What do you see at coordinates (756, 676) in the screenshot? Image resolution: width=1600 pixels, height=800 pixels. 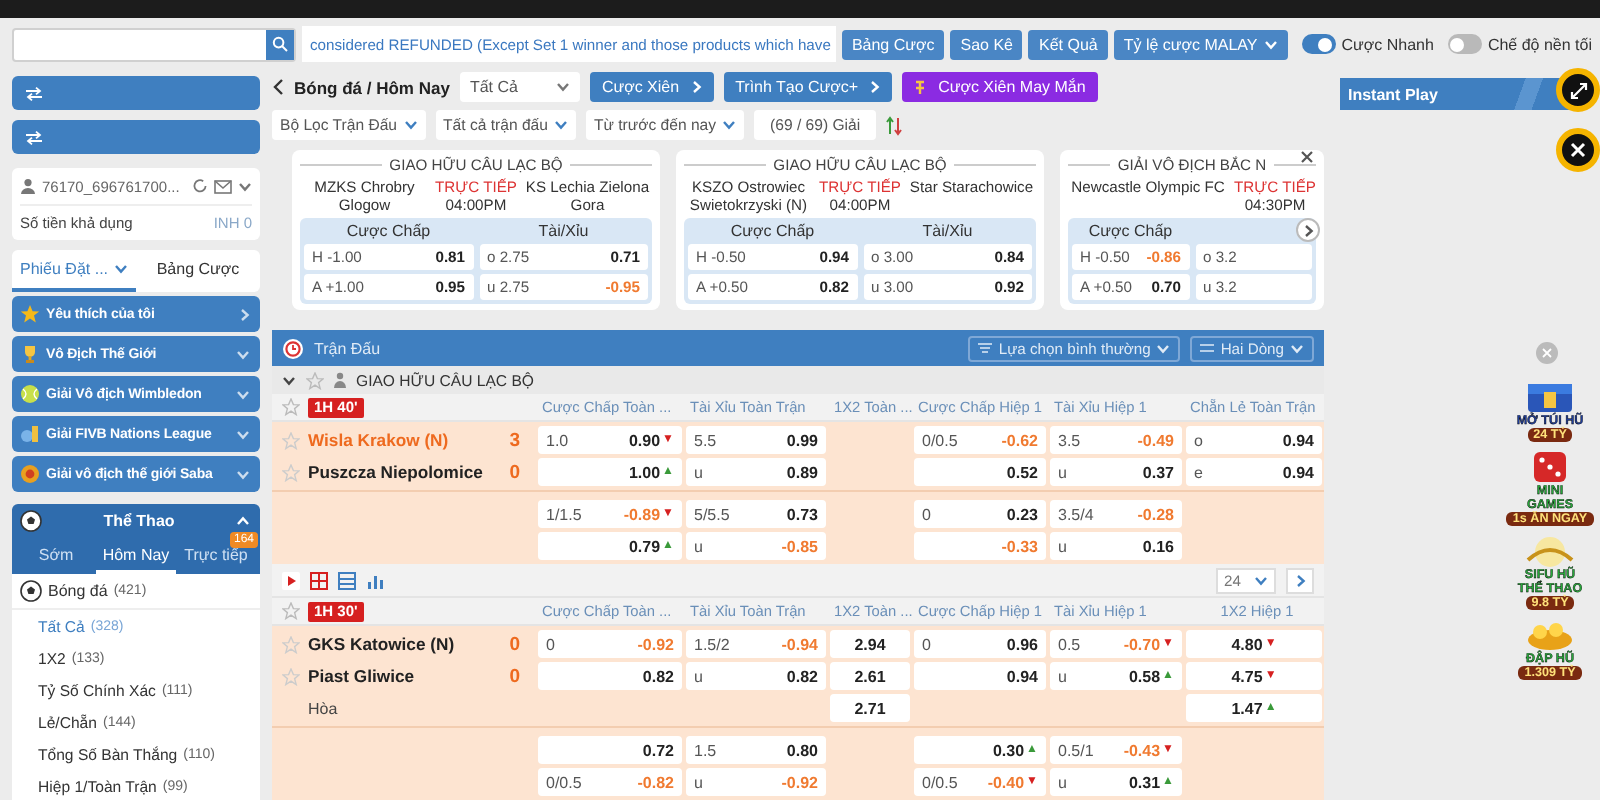 I see `odds-cell: u 0.82` at bounding box center [756, 676].